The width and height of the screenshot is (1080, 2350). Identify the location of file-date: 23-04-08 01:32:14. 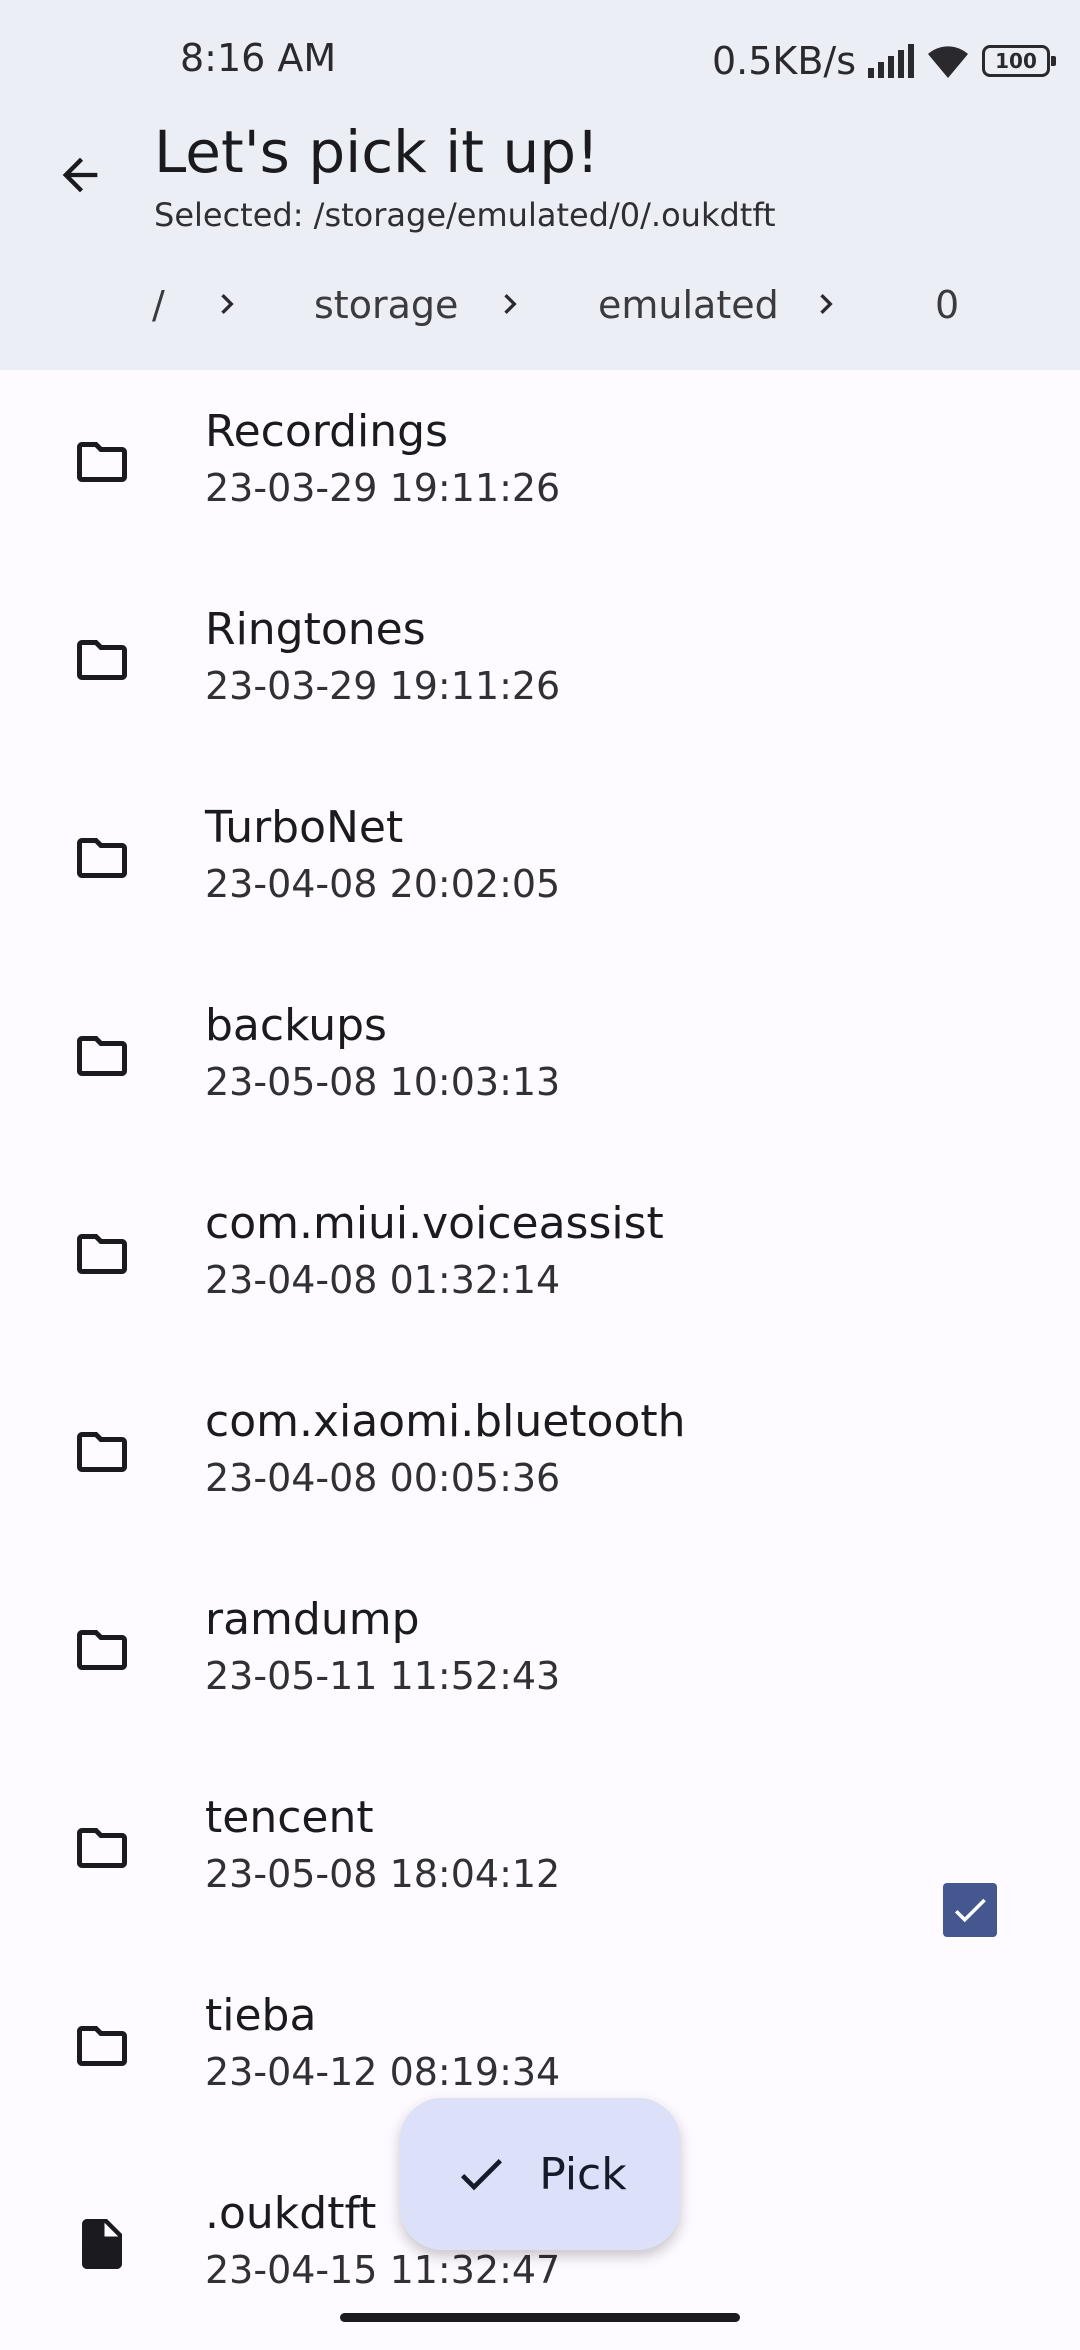
(383, 1280).